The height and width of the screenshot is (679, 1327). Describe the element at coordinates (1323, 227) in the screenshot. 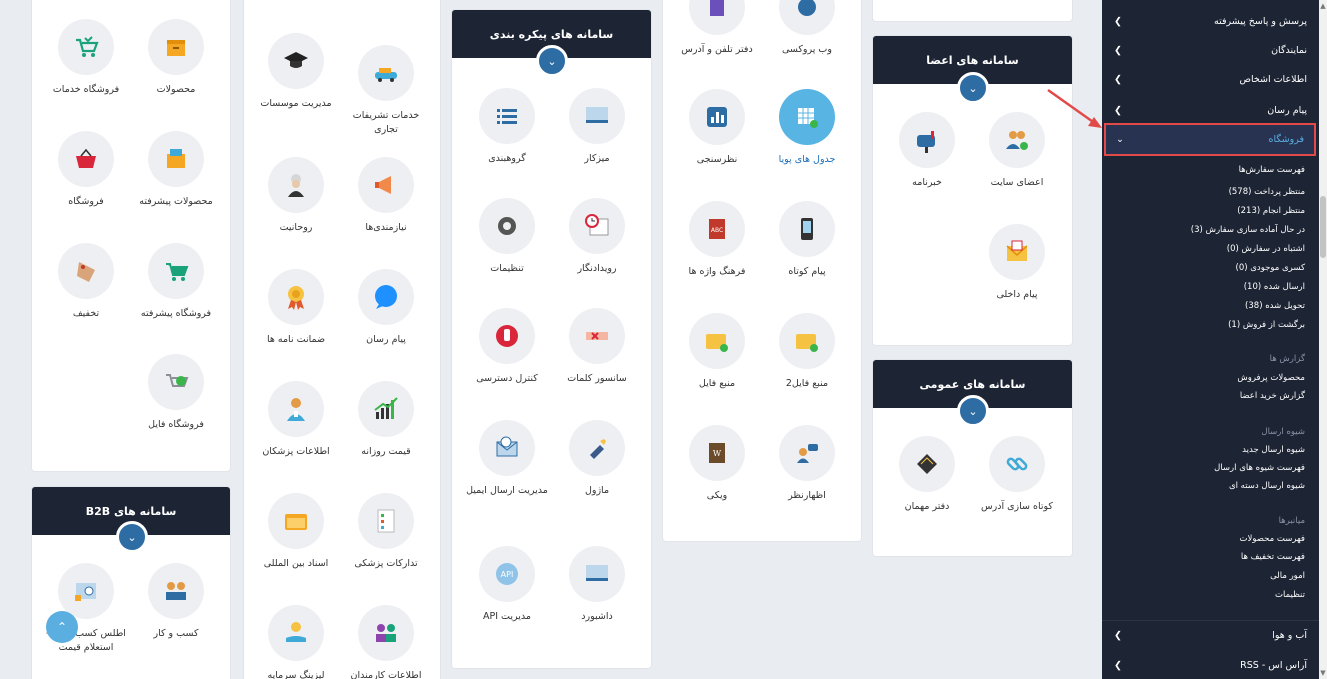

I see `scrollbar-thumb` at that location.